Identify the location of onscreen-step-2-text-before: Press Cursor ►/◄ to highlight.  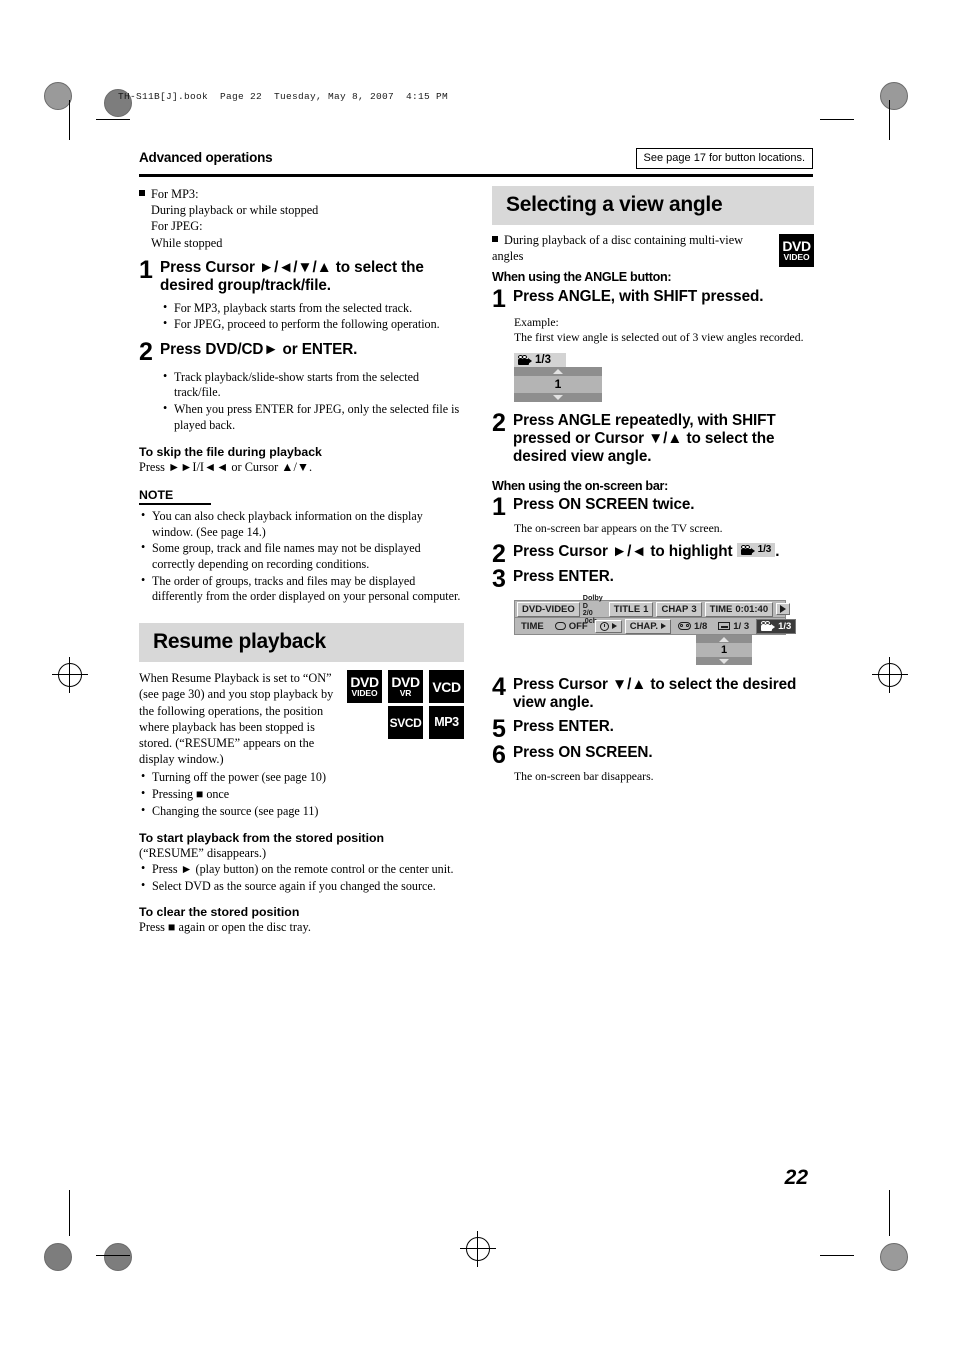
(623, 551).